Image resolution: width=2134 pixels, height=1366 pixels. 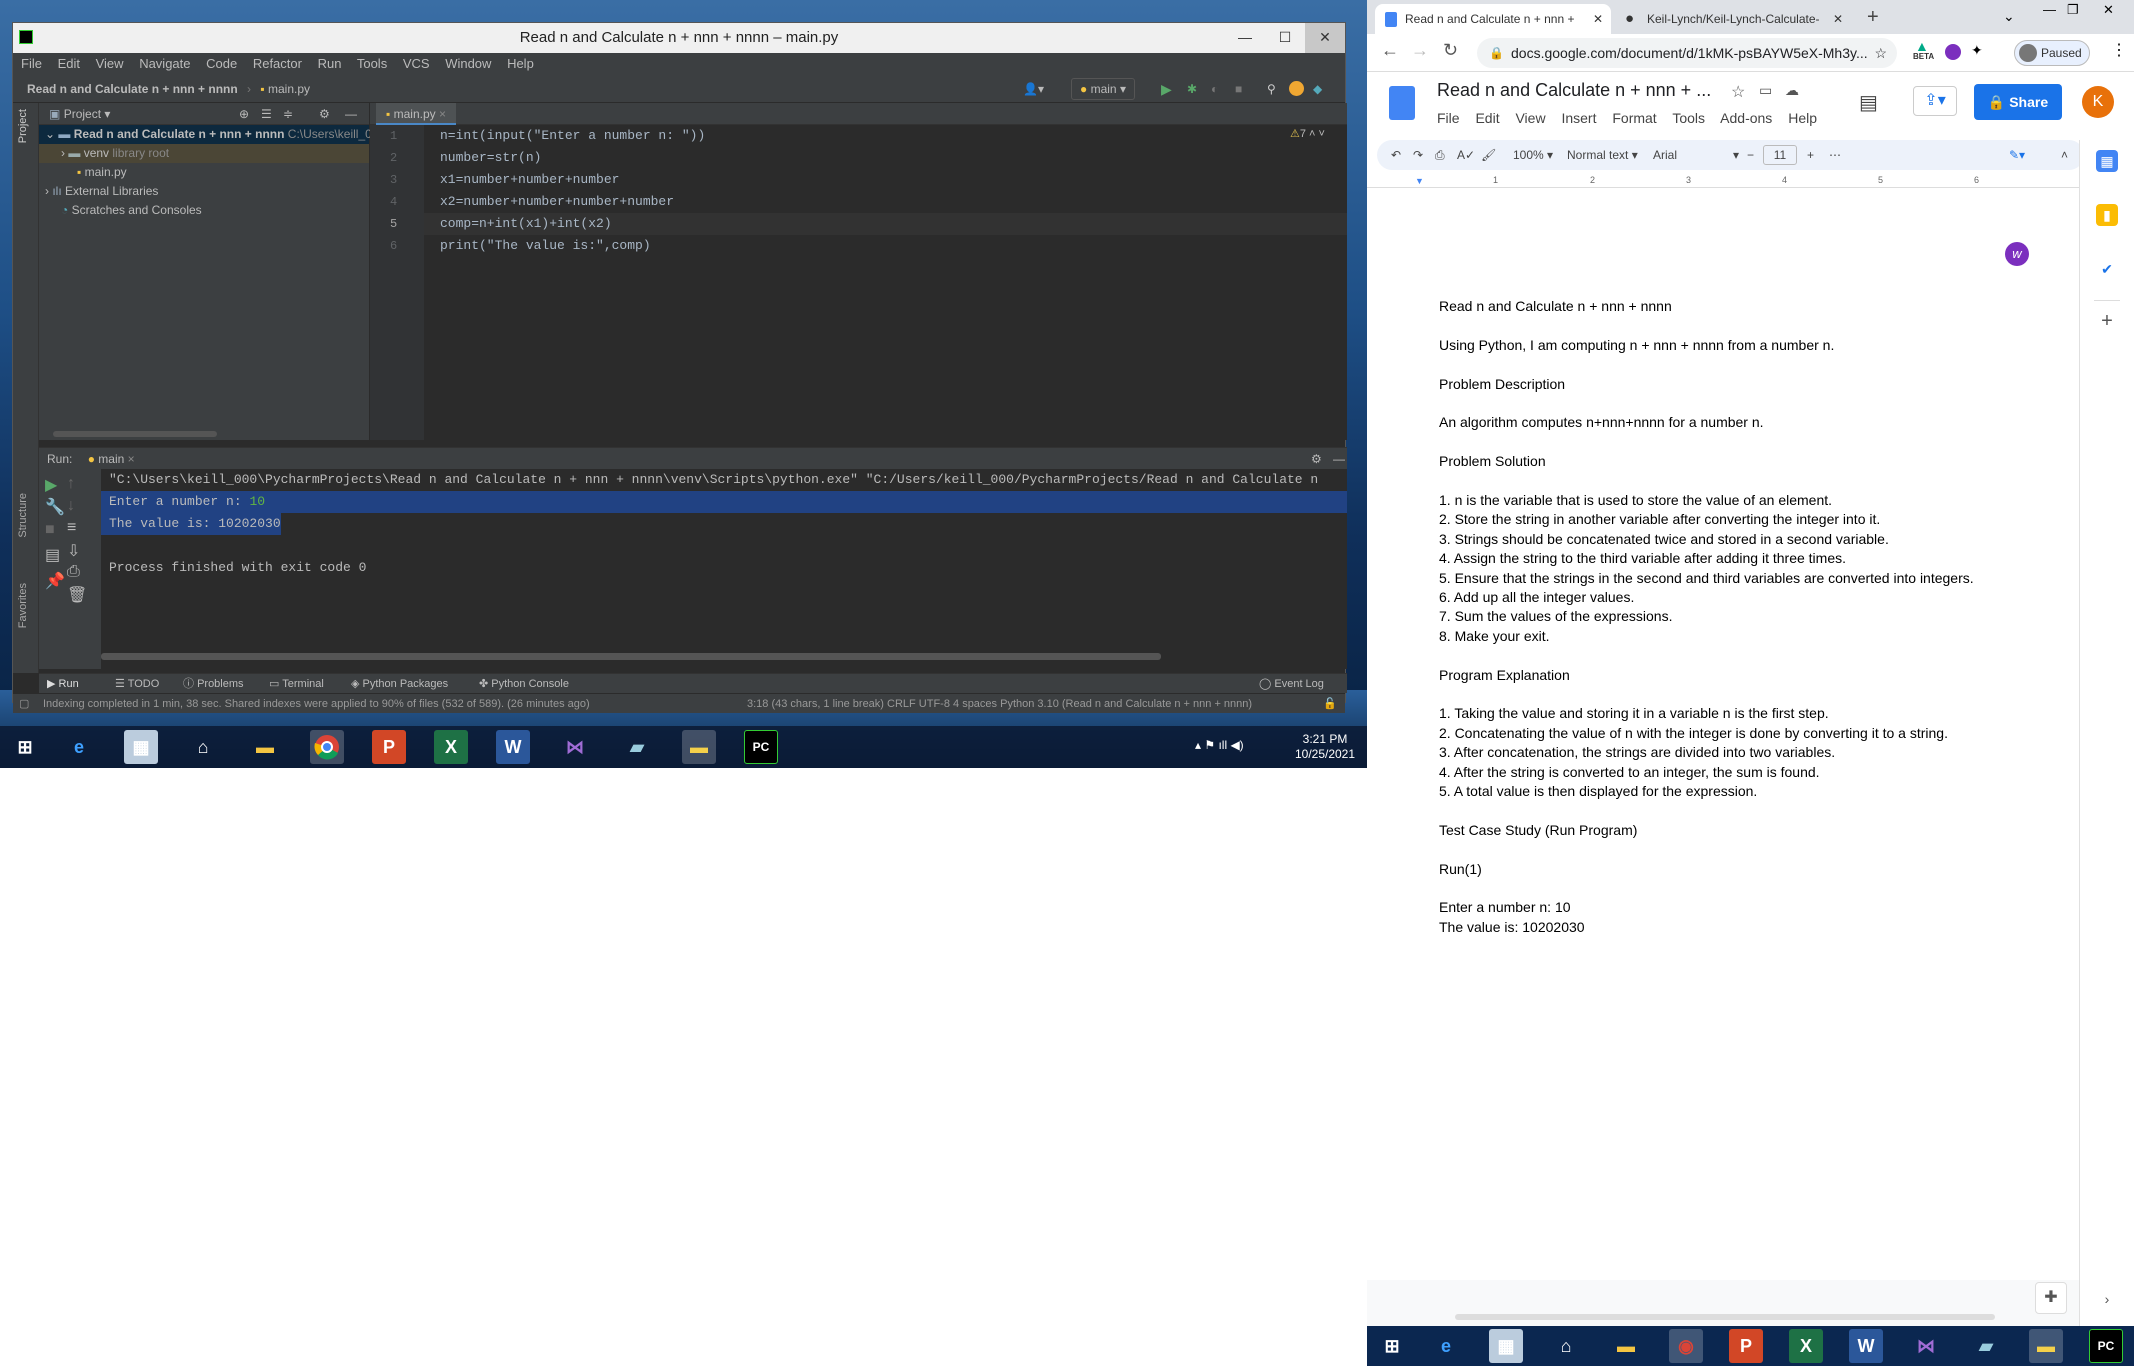 What do you see at coordinates (111, 459) in the screenshot?
I see `run-tab: main` at bounding box center [111, 459].